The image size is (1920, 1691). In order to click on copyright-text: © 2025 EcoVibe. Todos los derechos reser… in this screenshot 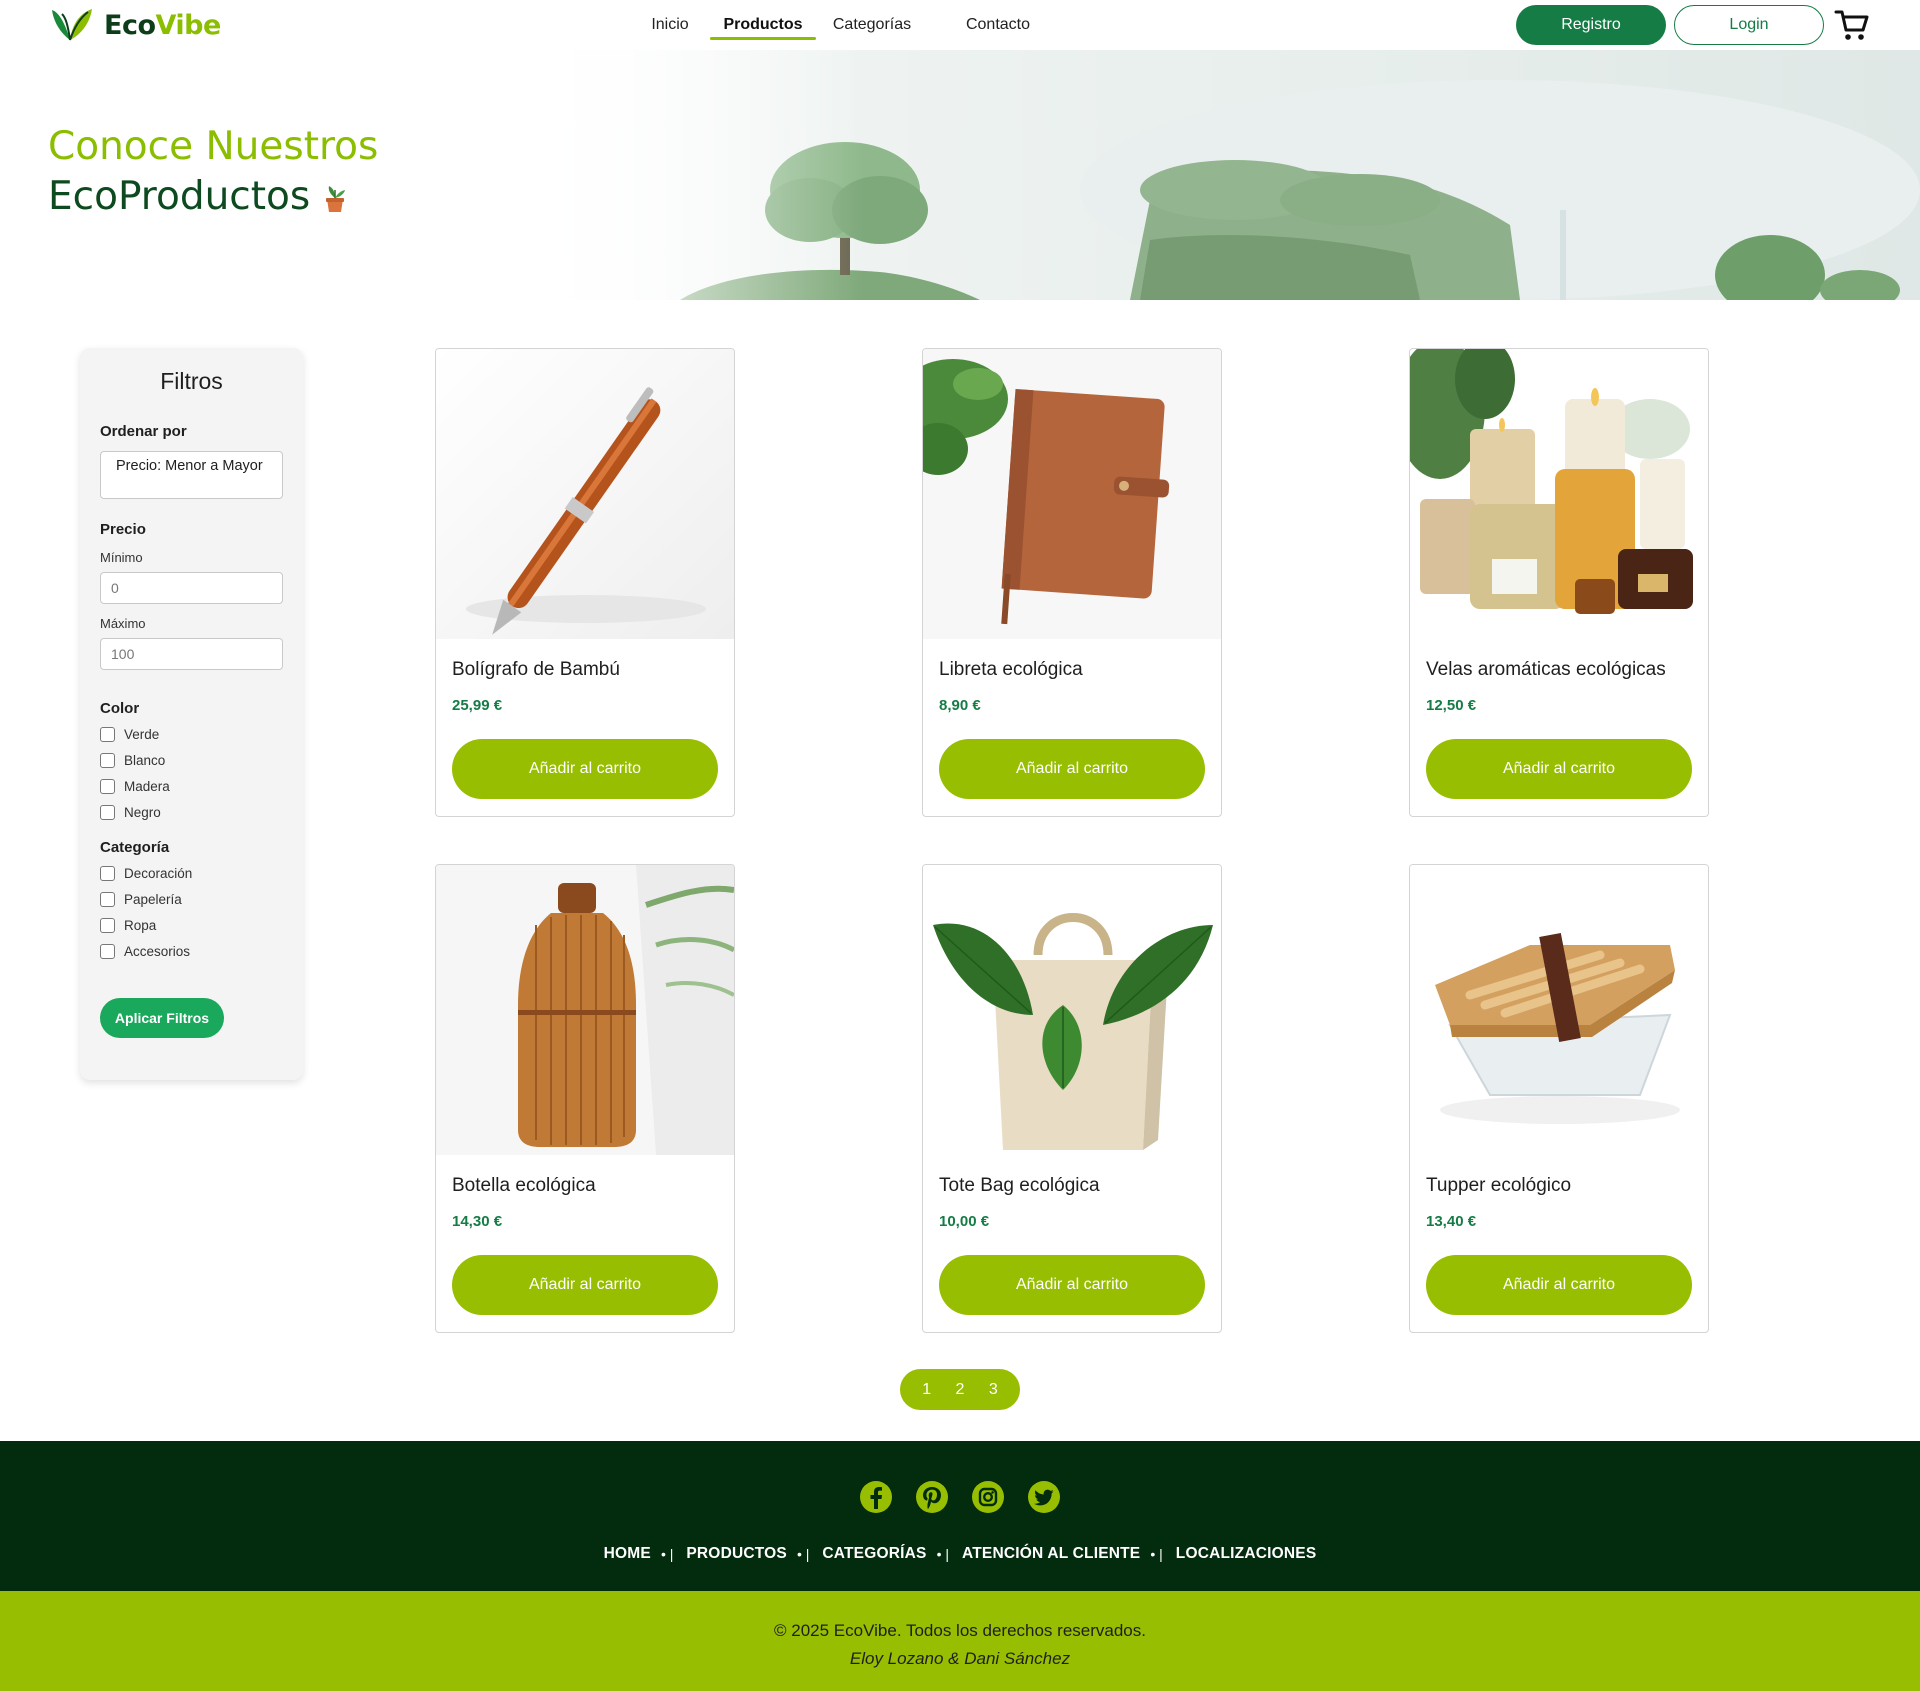, I will do `click(960, 1630)`.